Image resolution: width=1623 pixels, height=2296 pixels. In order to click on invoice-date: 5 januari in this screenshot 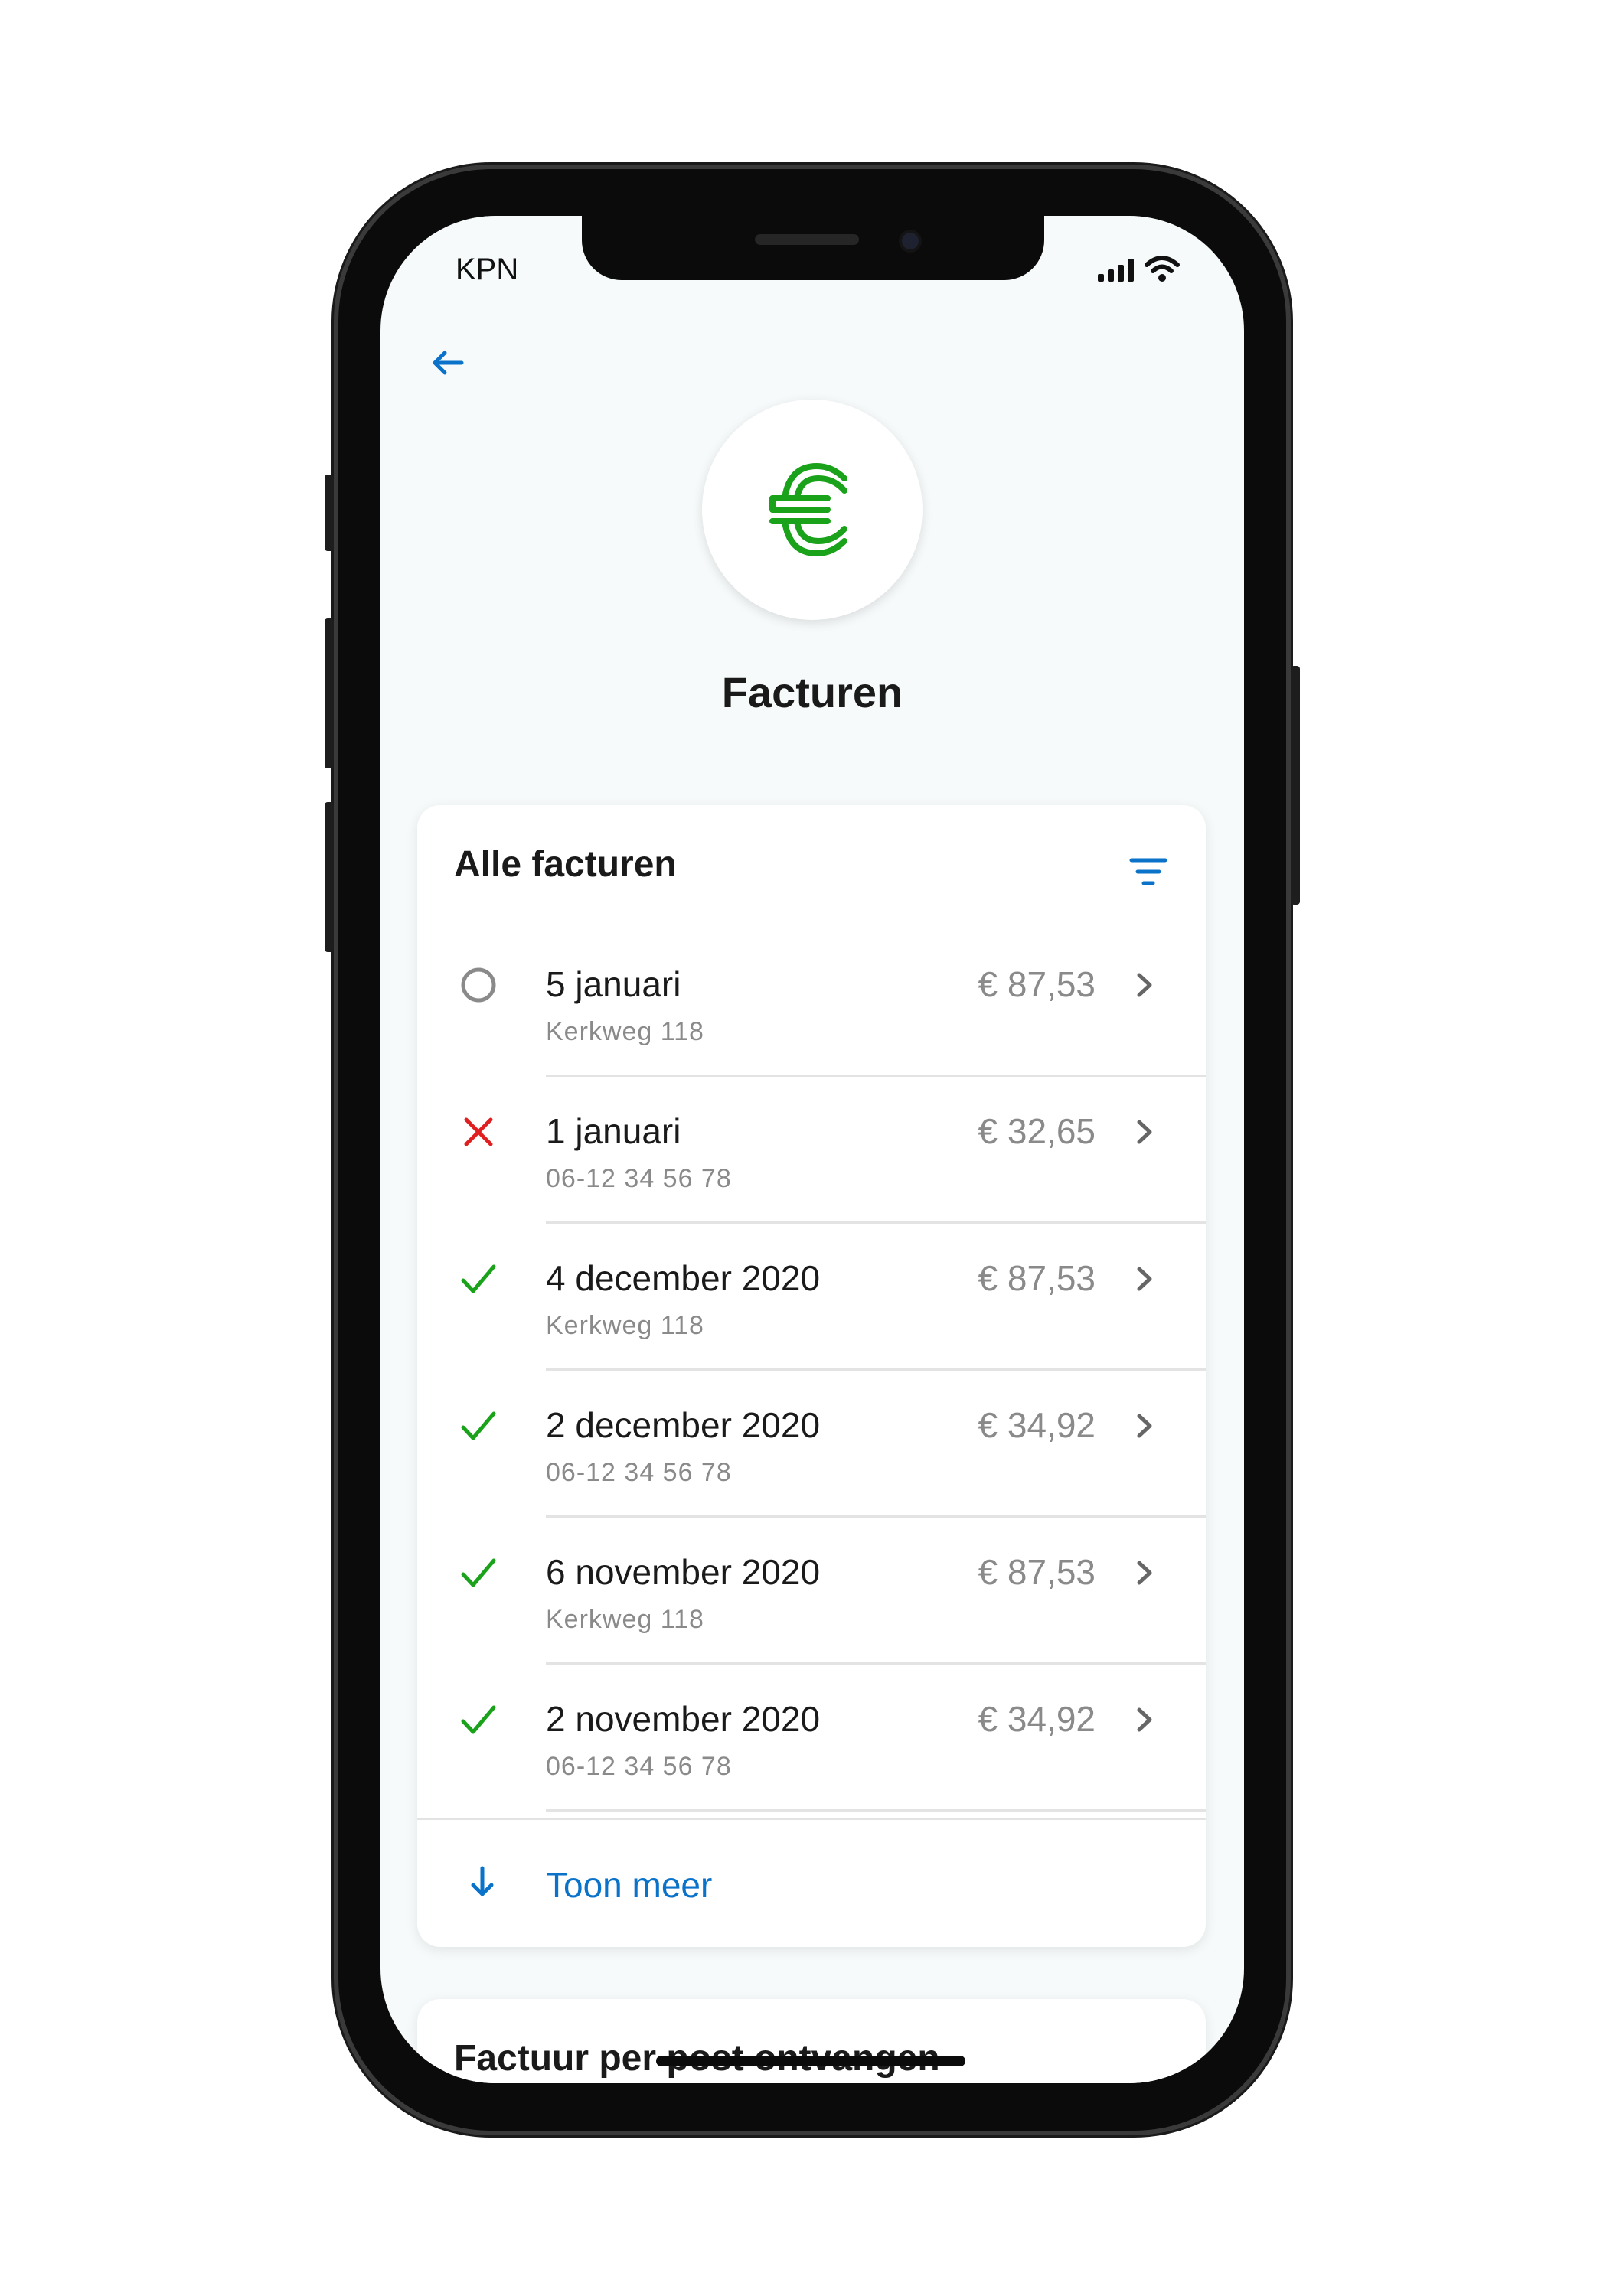, I will do `click(613, 984)`.